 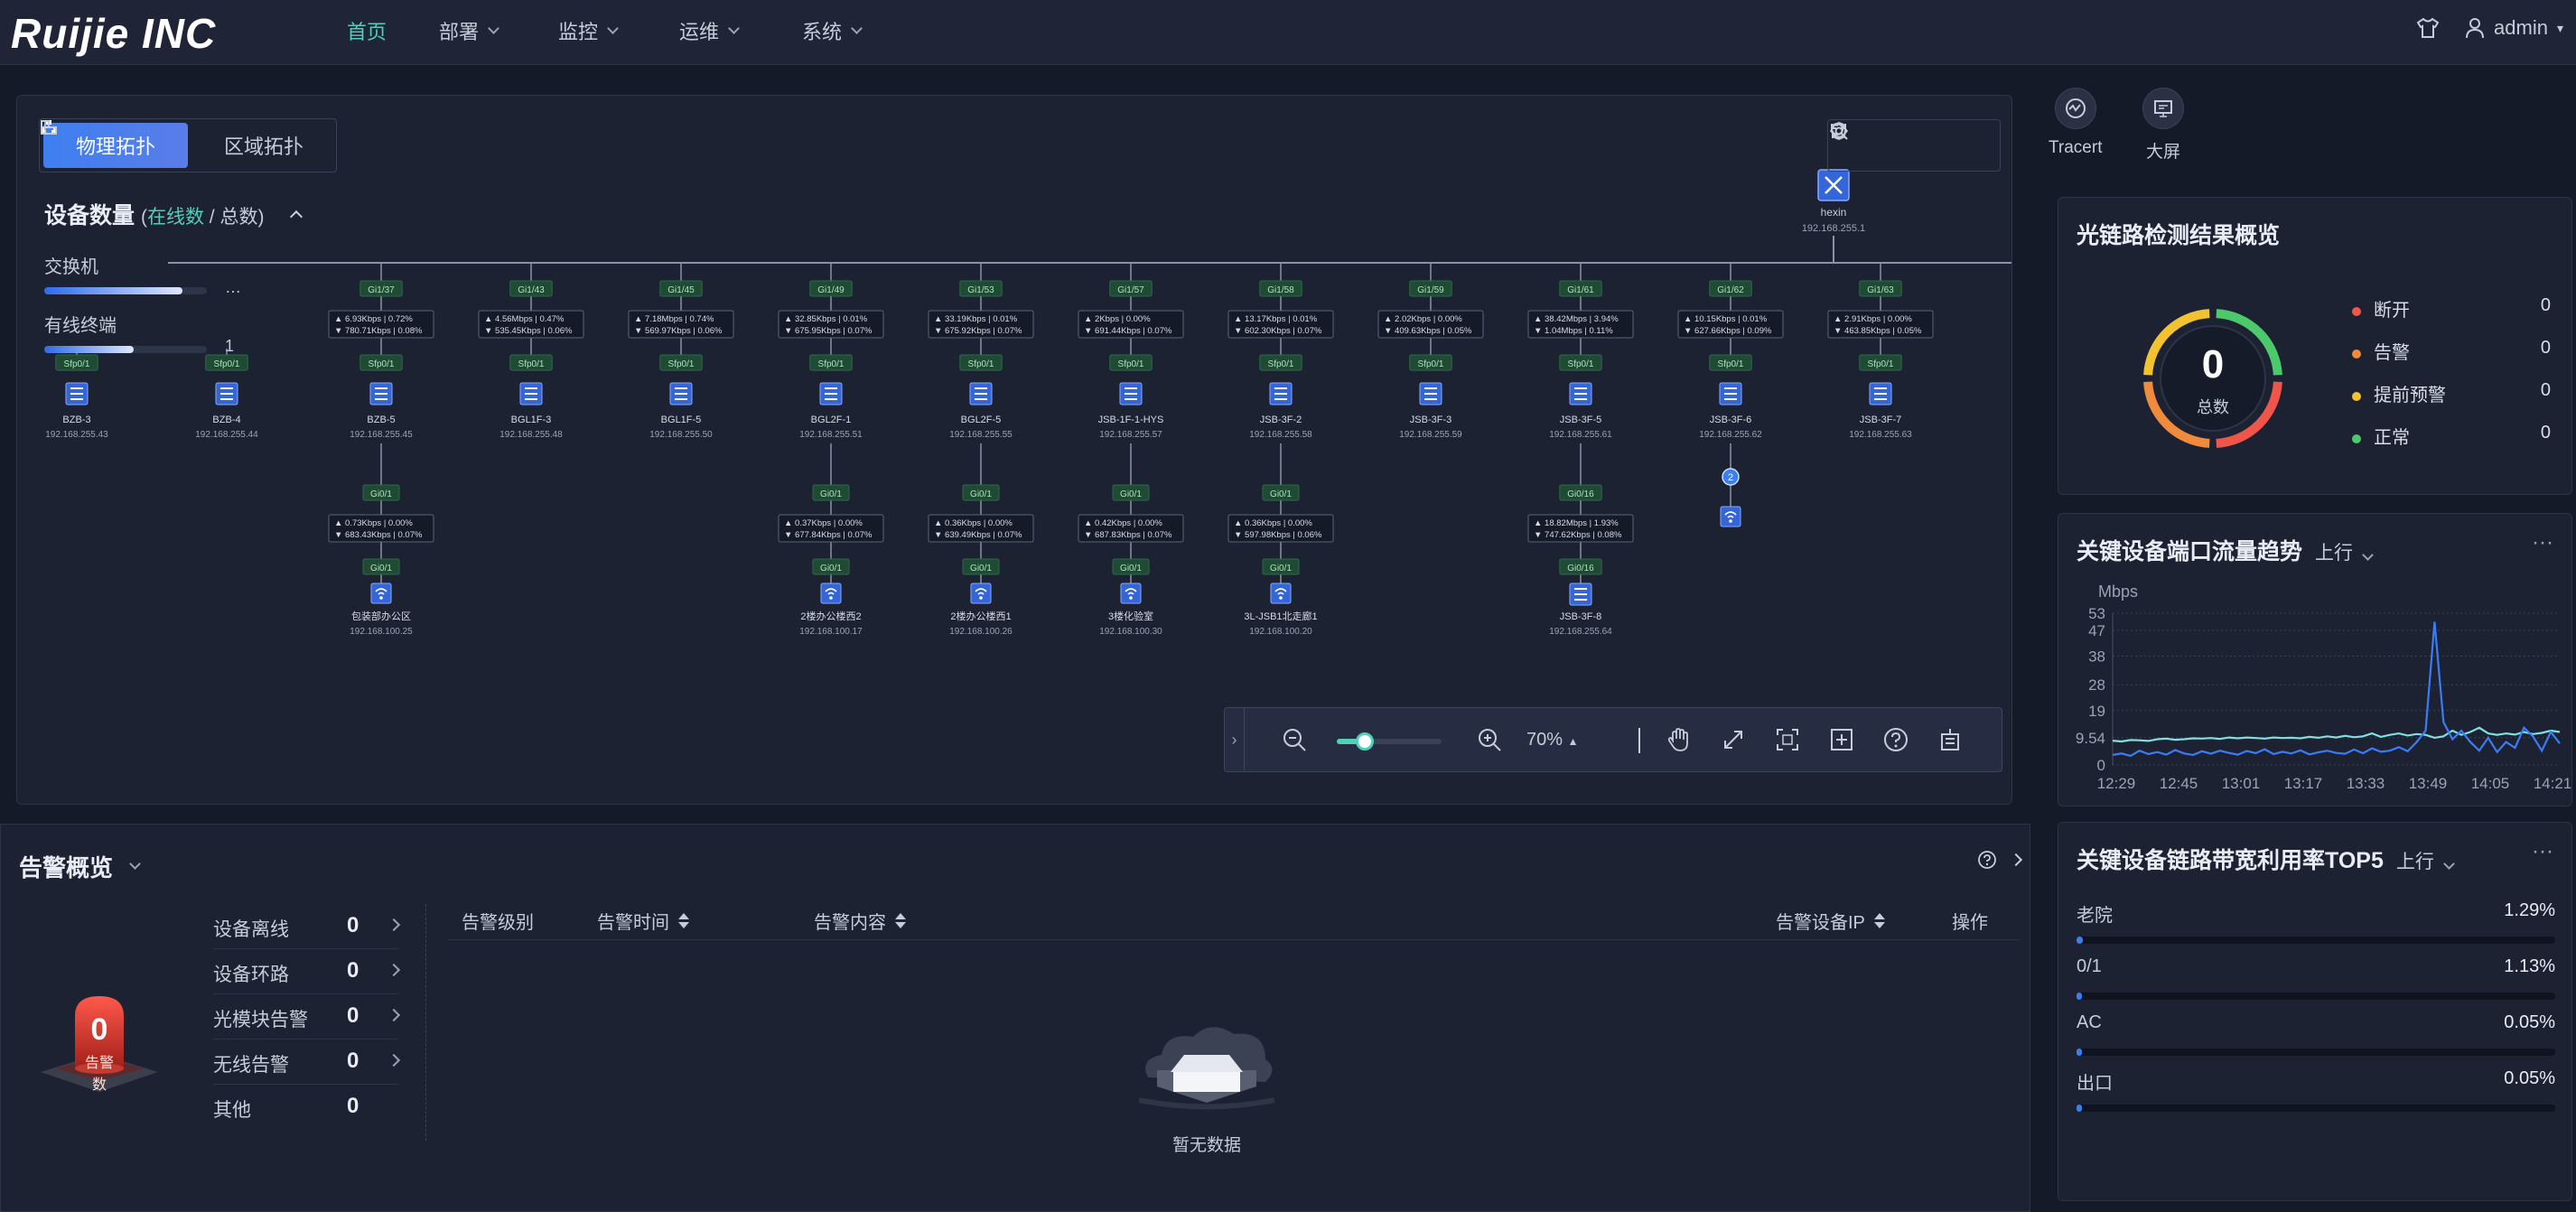 I want to click on tab-area-topology: 区域拓扑, so click(x=188, y=145).